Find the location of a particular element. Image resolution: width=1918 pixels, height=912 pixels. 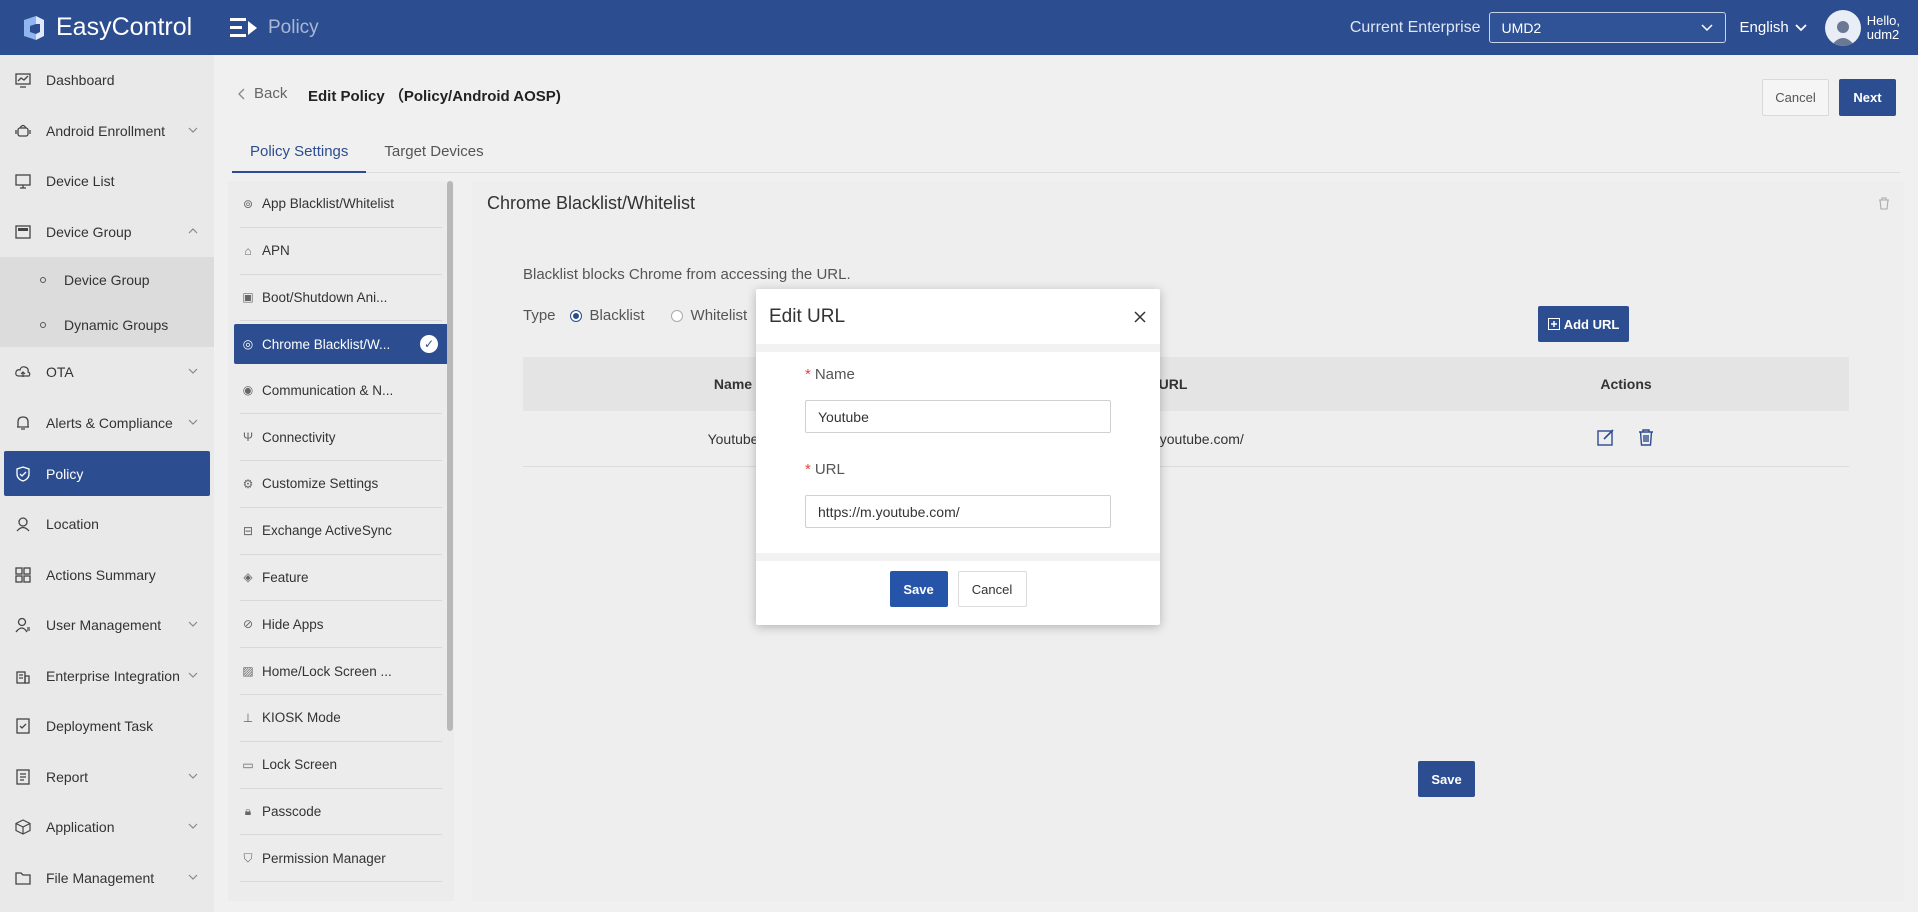

policy-item-label: Customize Settings is located at coordinates (320, 484).